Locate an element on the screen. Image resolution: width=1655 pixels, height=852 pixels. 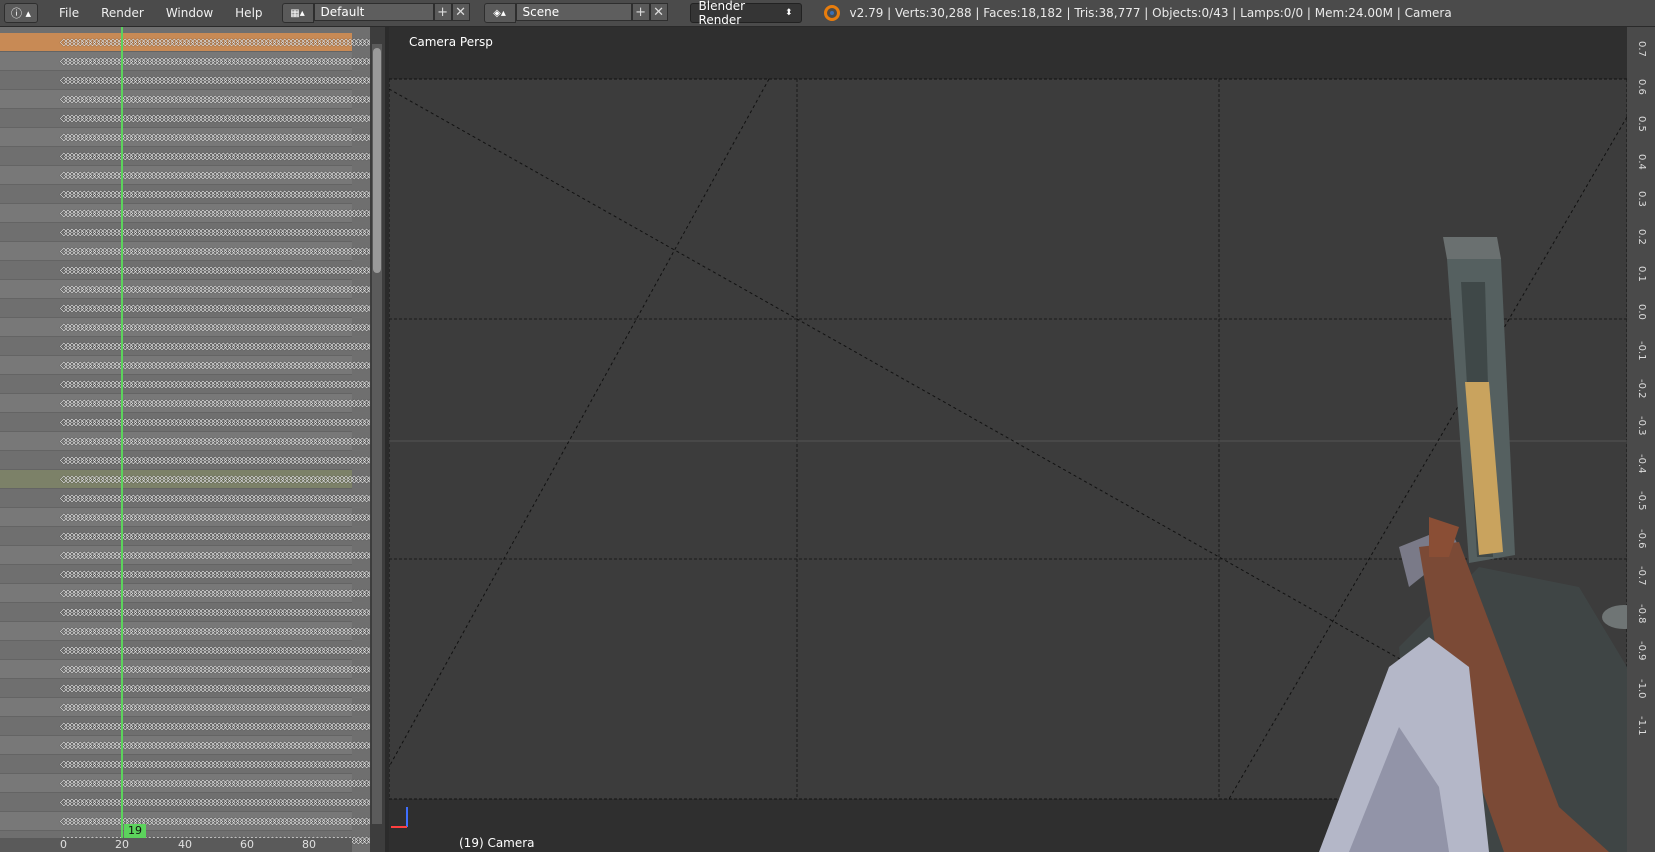
delete-layout-button: ✕ is located at coordinates (460, 12).